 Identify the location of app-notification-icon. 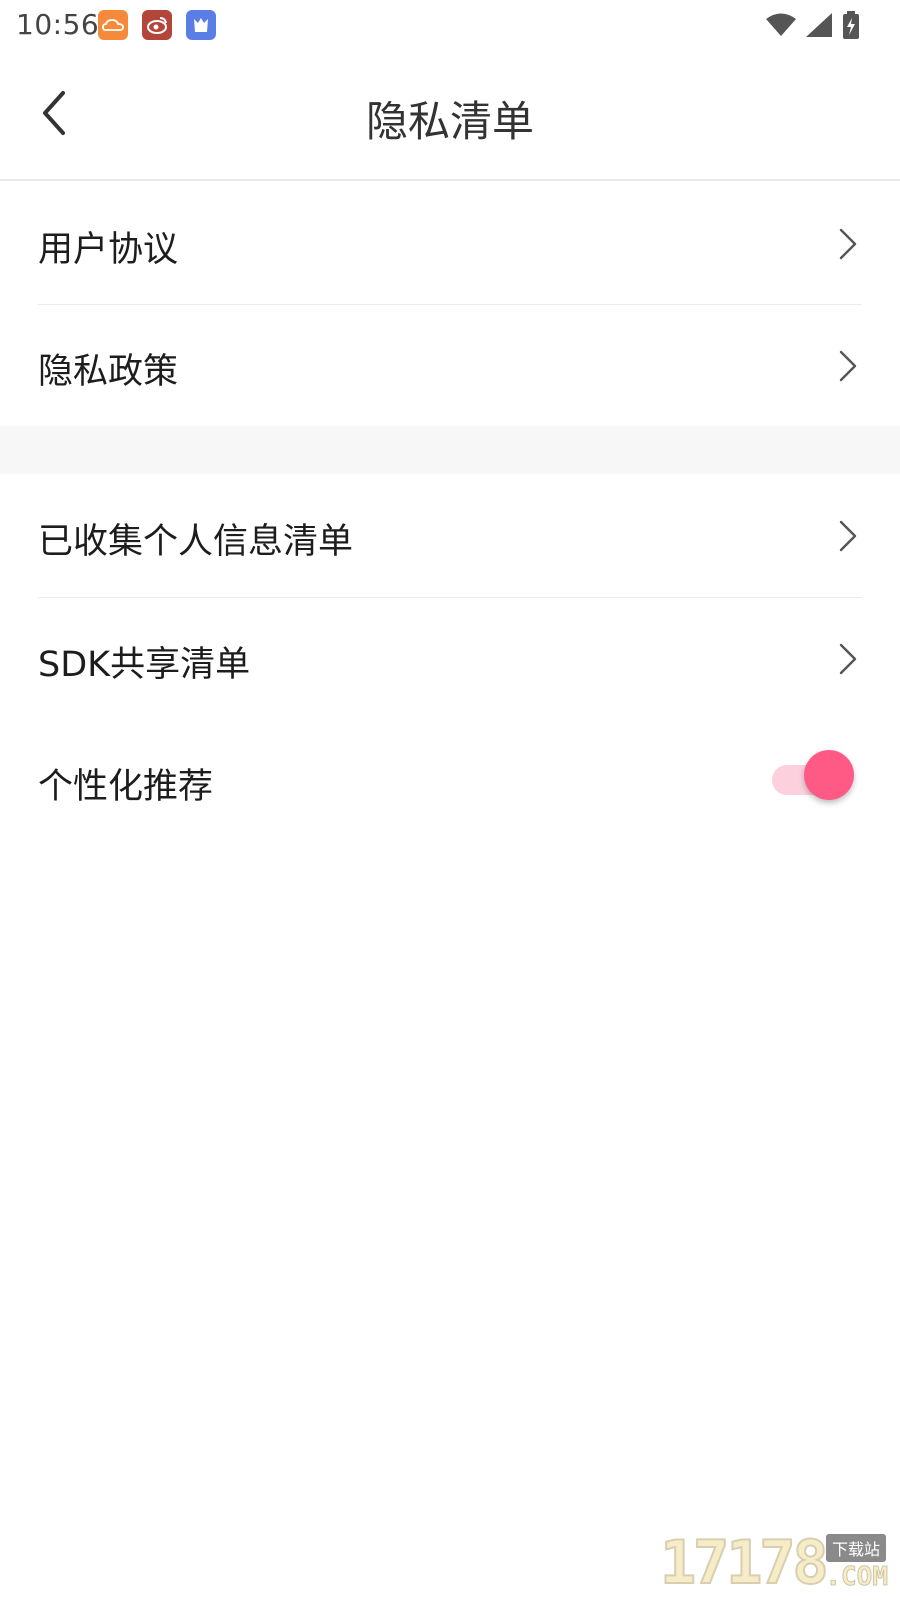
(201, 25).